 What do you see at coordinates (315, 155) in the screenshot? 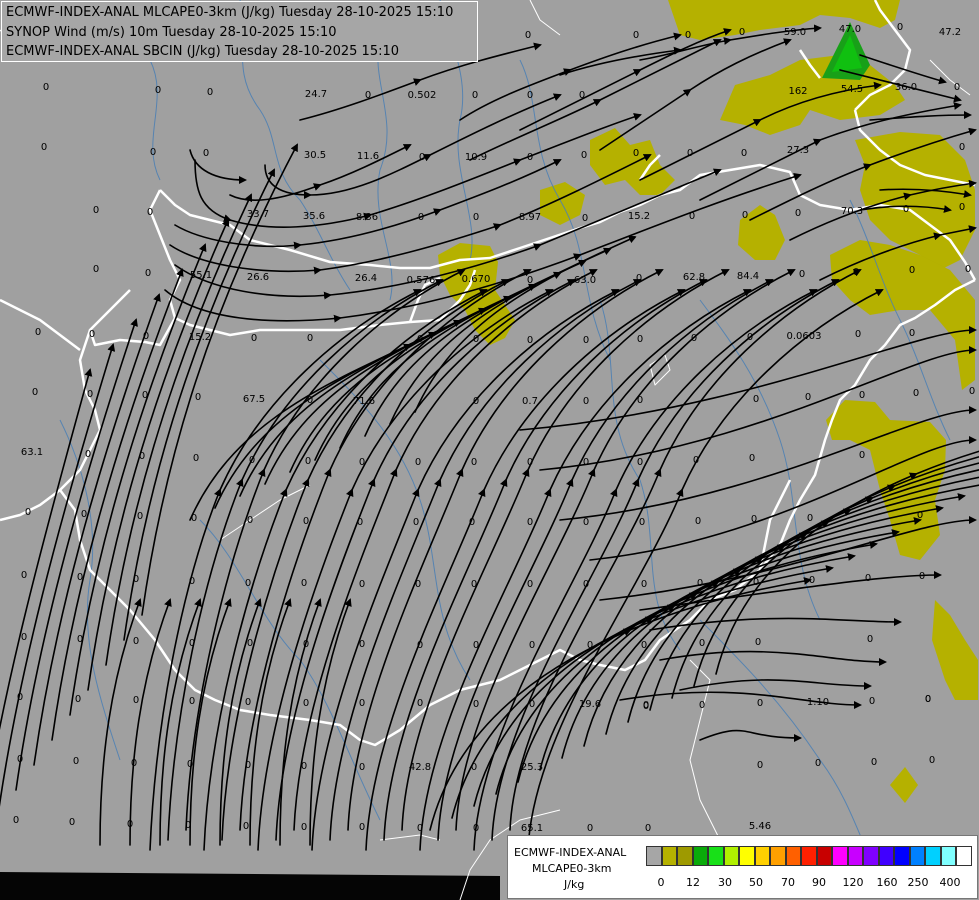
I see `station-value: 30.5` at bounding box center [315, 155].